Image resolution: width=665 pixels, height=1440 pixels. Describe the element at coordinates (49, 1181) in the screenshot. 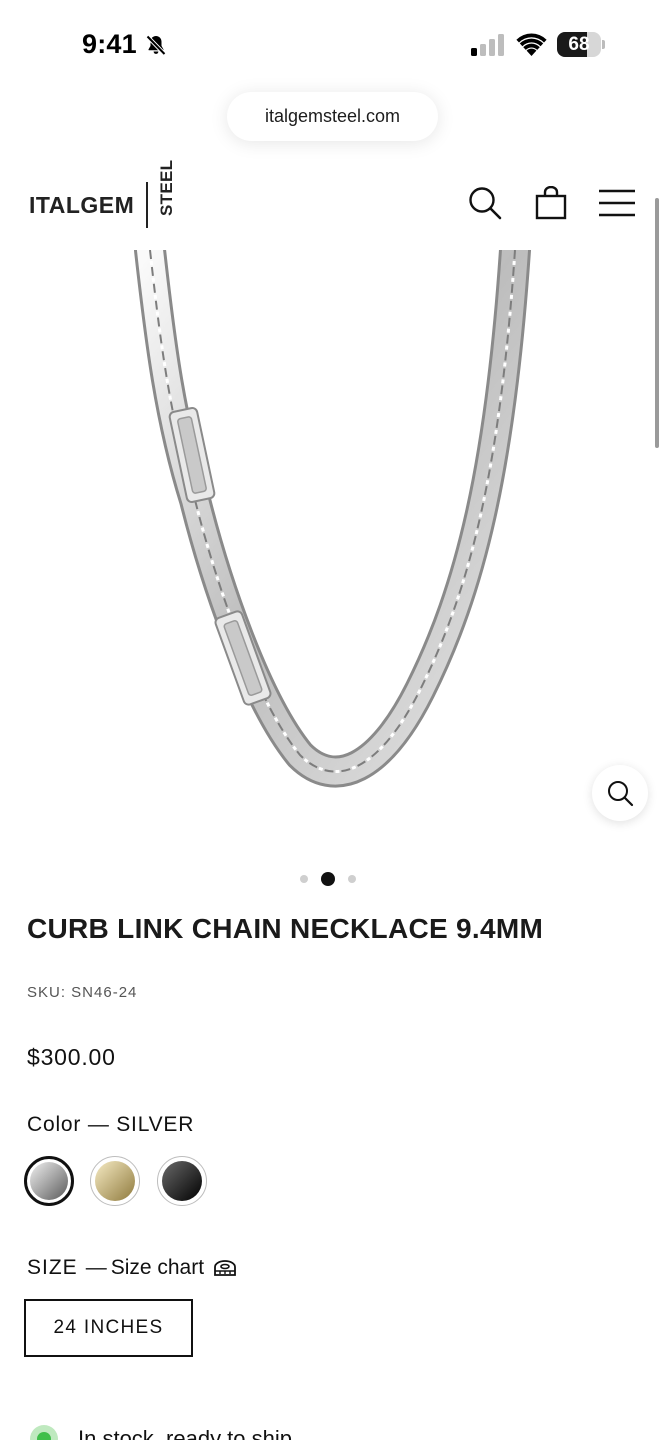

I see `color-swatch-silver` at that location.